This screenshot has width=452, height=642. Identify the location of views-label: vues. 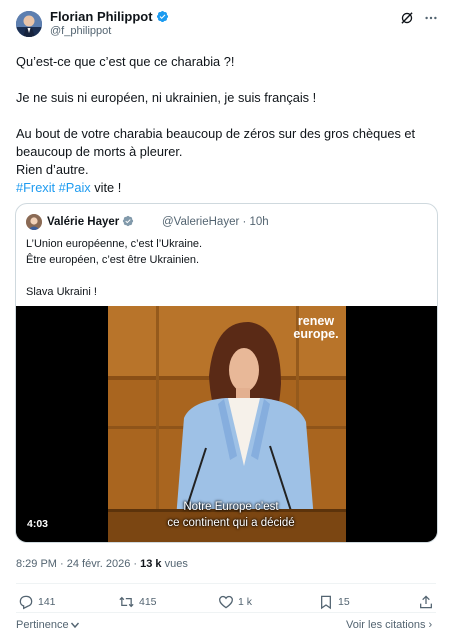
(174, 564).